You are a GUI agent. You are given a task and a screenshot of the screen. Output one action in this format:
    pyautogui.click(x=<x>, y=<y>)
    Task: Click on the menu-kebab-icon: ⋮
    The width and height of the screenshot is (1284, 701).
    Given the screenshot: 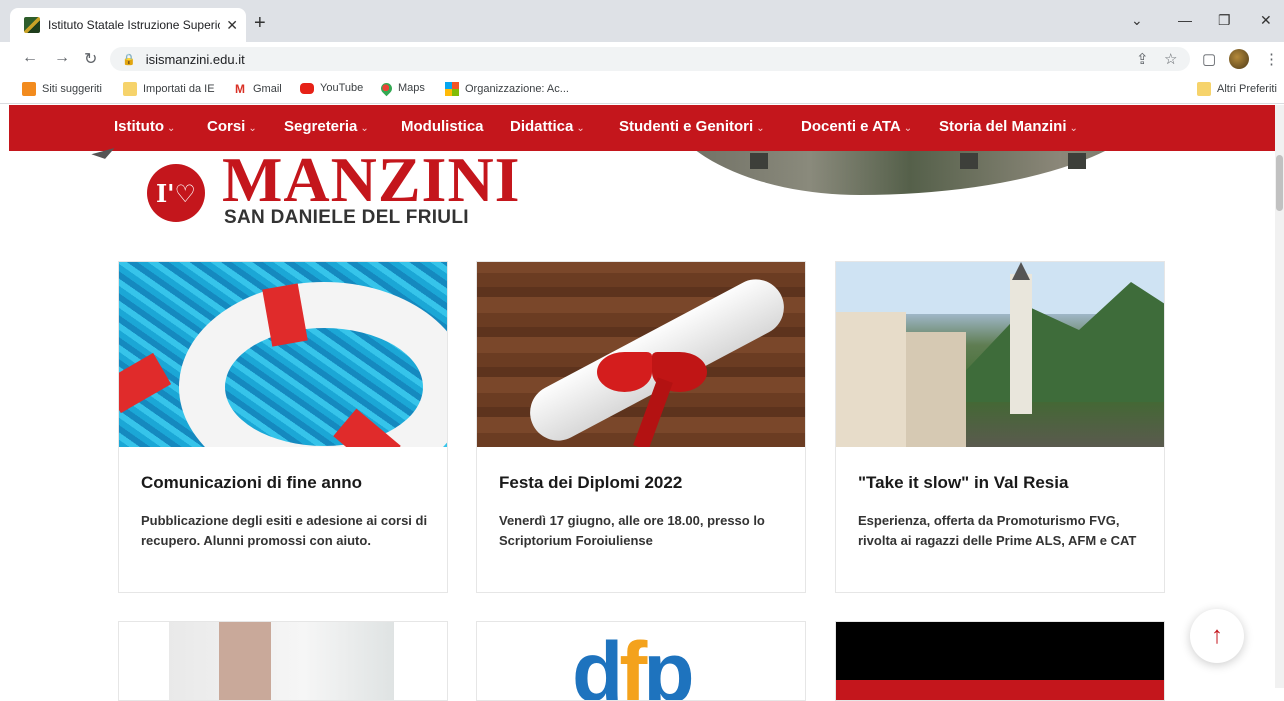 What is the action you would take?
    pyautogui.click(x=1271, y=59)
    